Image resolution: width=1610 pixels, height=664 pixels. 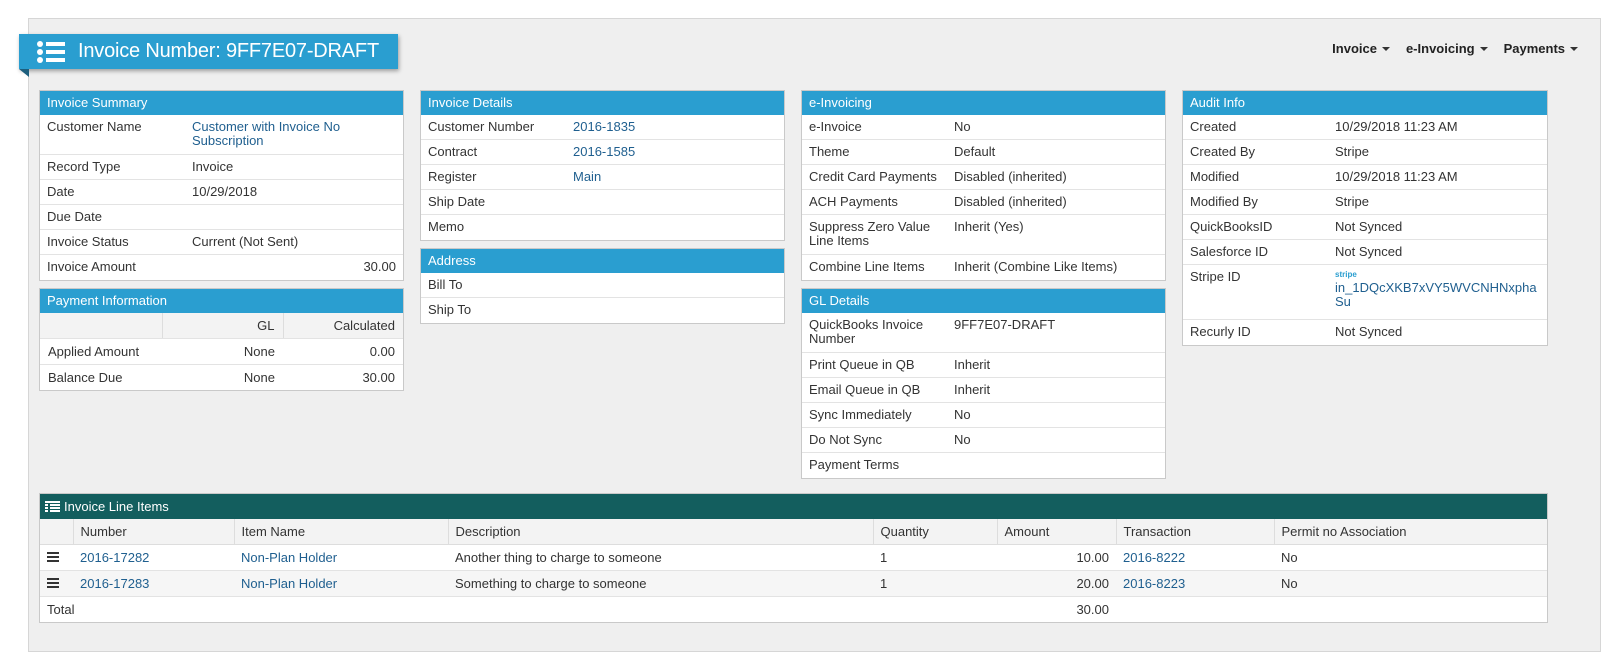 What do you see at coordinates (114, 583) in the screenshot?
I see `line-number-link: 2016-17283` at bounding box center [114, 583].